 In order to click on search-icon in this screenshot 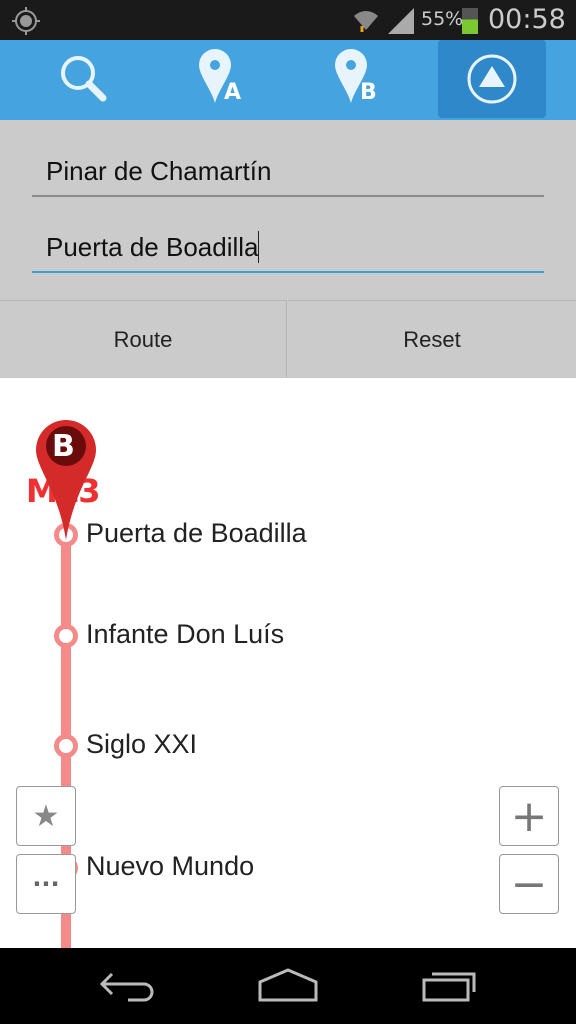, I will do `click(84, 79)`.